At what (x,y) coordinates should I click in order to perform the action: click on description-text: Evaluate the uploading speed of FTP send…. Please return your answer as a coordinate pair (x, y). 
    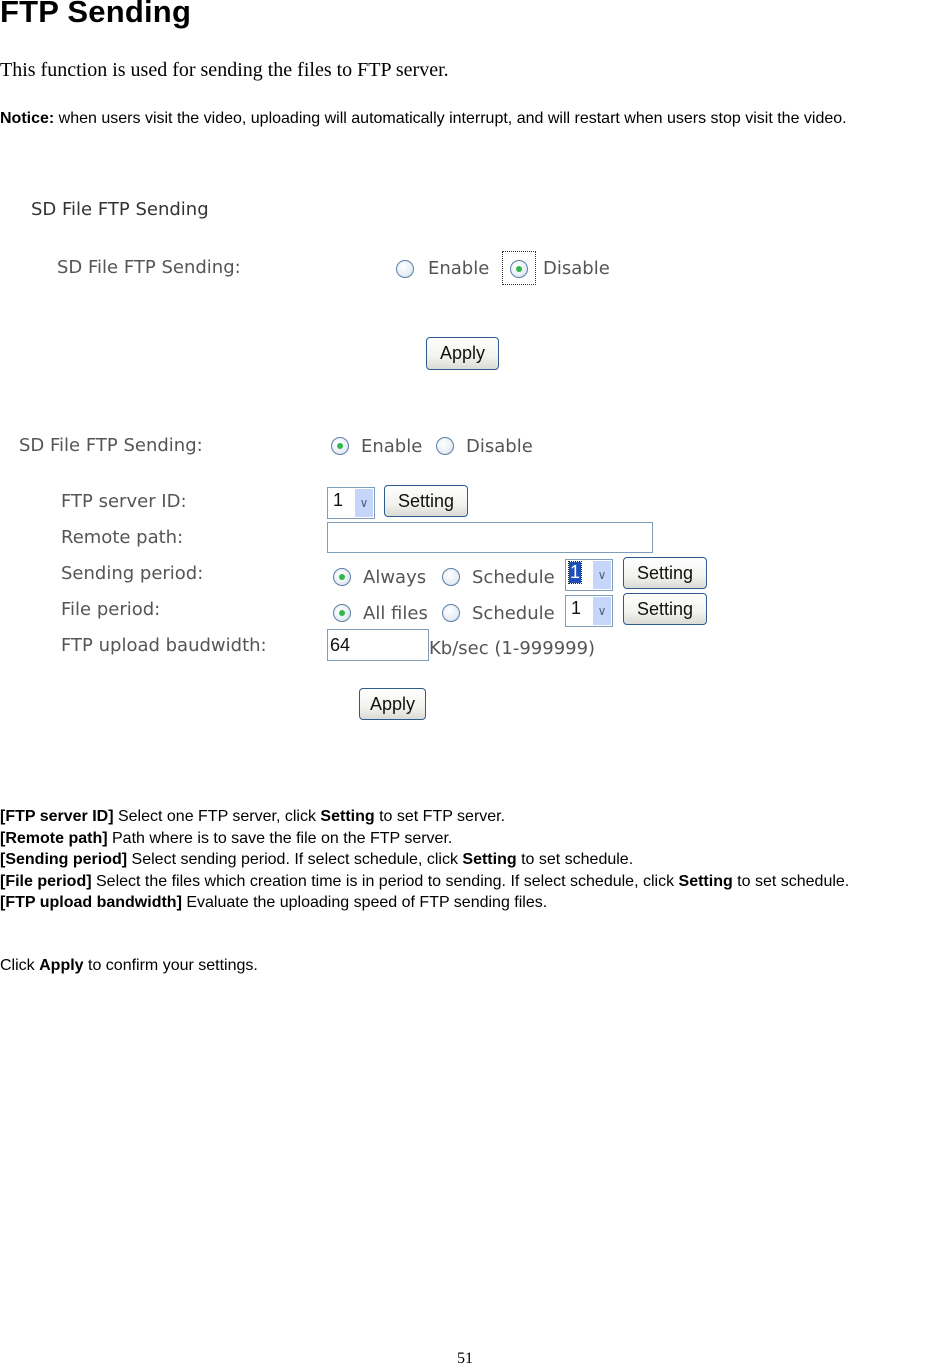
    Looking at the image, I should click on (364, 902).